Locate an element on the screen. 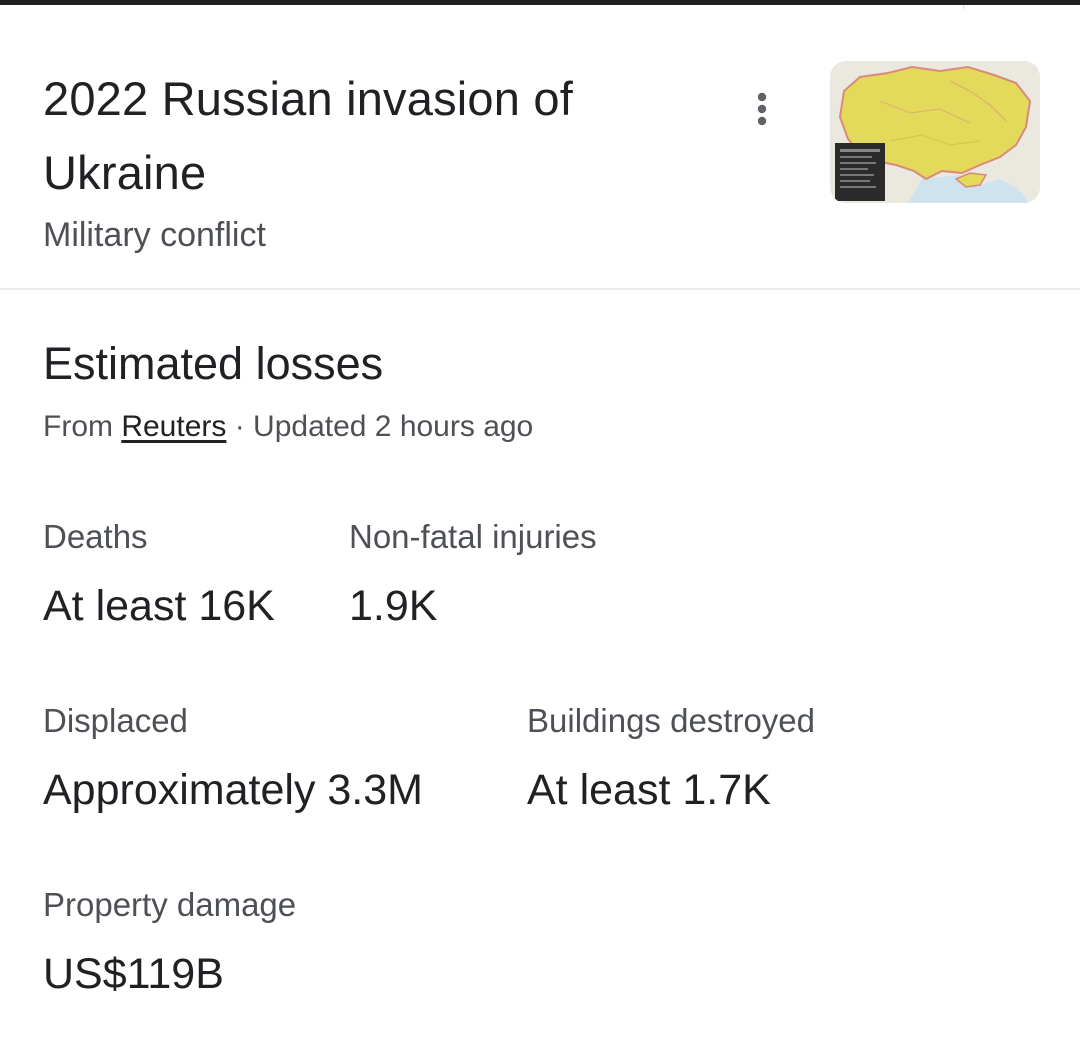 Image resolution: width=1080 pixels, height=1039 pixels. stat-displaced: Displaced Approximately 3.3M is located at coordinates (233, 758).